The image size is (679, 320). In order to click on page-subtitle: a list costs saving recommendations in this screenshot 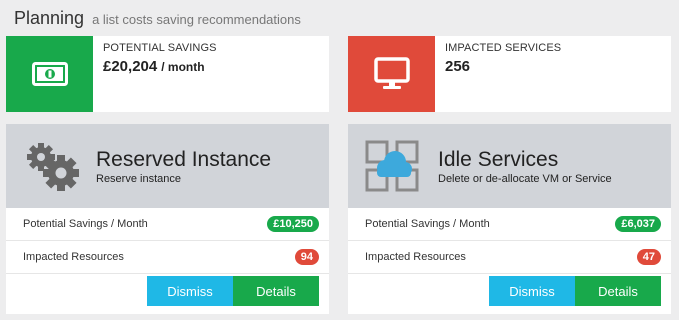, I will do `click(196, 19)`.